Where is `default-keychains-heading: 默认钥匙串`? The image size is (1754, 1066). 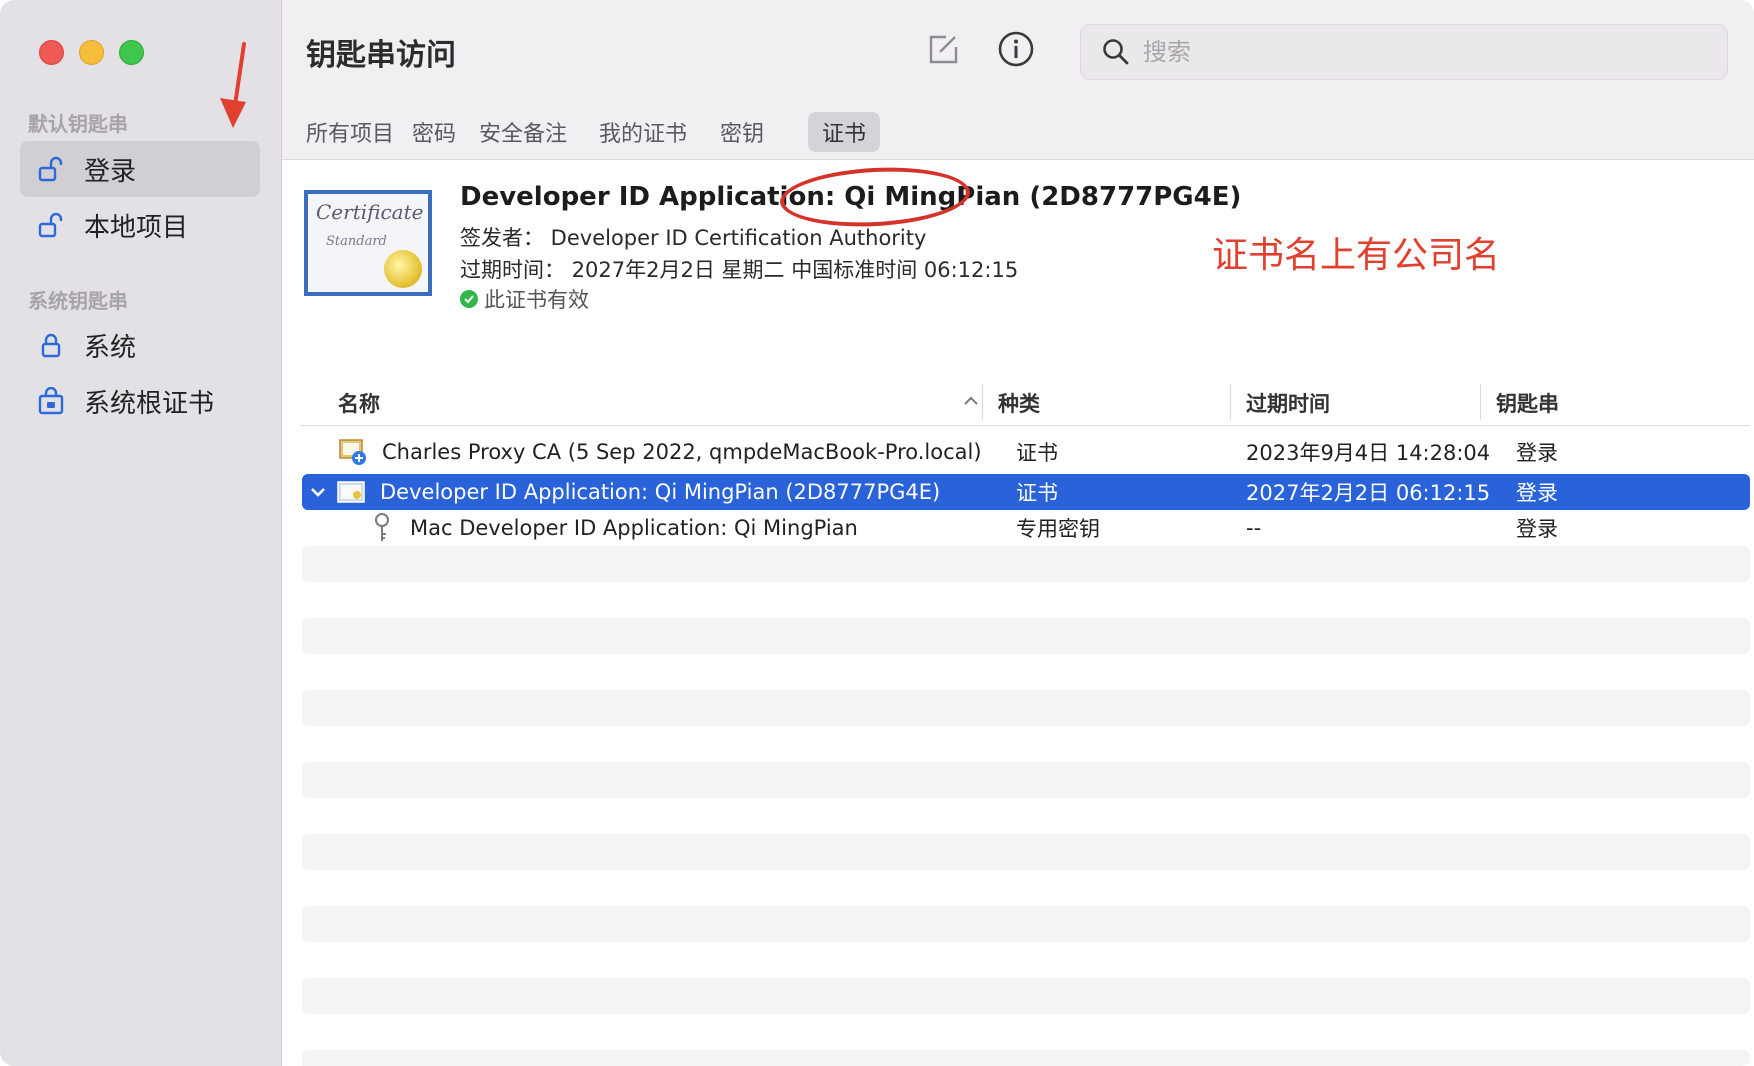
default-keychains-heading: 默认钥匙串 is located at coordinates (78, 124).